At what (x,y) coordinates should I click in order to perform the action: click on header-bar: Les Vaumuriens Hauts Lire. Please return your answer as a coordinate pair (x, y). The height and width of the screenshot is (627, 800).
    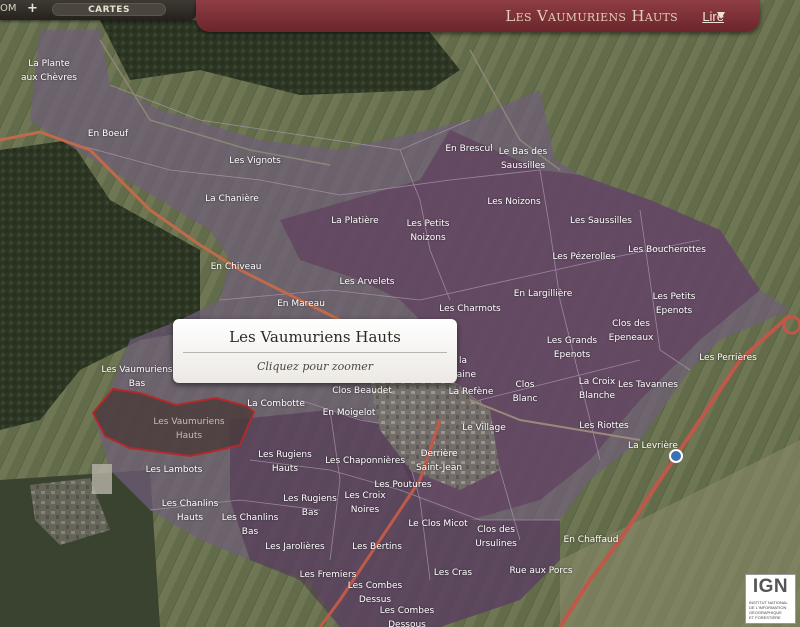
    Looking at the image, I should click on (478, 16).